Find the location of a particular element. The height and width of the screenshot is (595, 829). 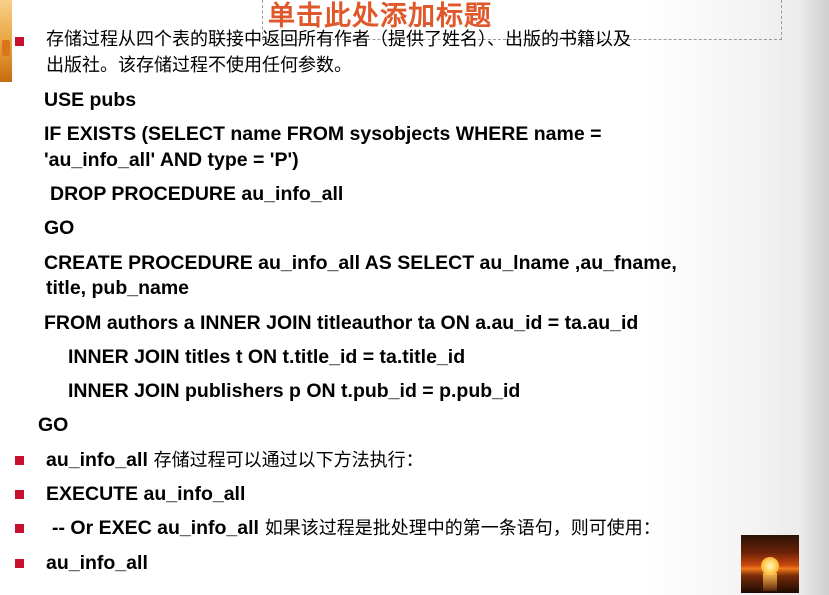

code-line-use: USE pubs is located at coordinates (90, 100).